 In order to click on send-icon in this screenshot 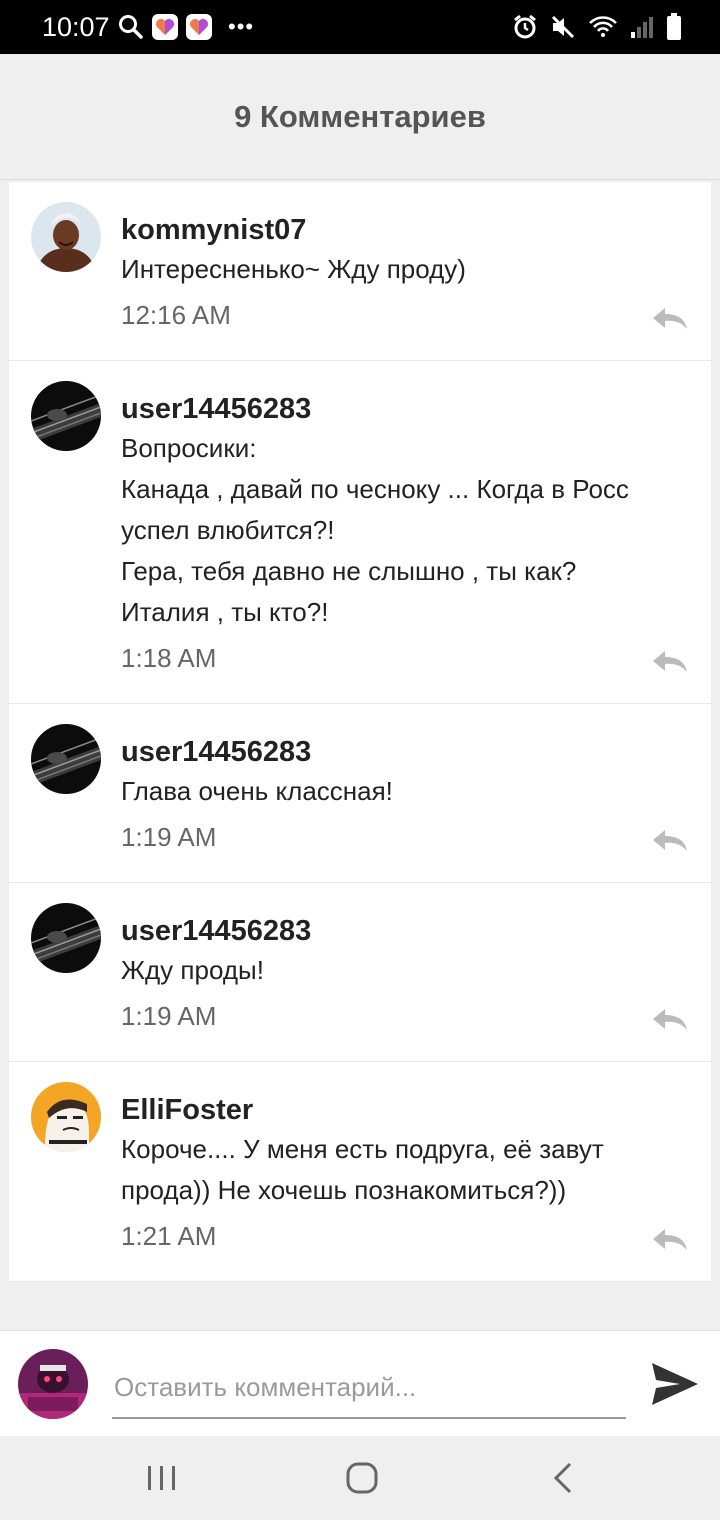, I will do `click(675, 1384)`.